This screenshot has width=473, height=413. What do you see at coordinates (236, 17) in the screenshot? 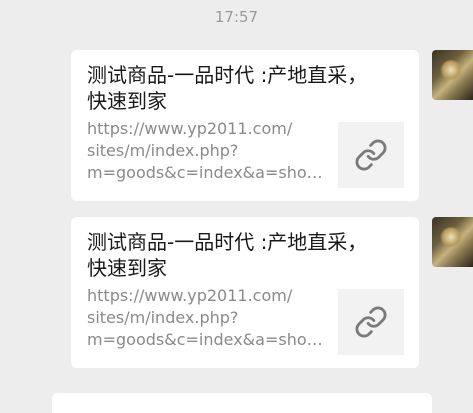
I see `chat-timestamp: 17:57` at bounding box center [236, 17].